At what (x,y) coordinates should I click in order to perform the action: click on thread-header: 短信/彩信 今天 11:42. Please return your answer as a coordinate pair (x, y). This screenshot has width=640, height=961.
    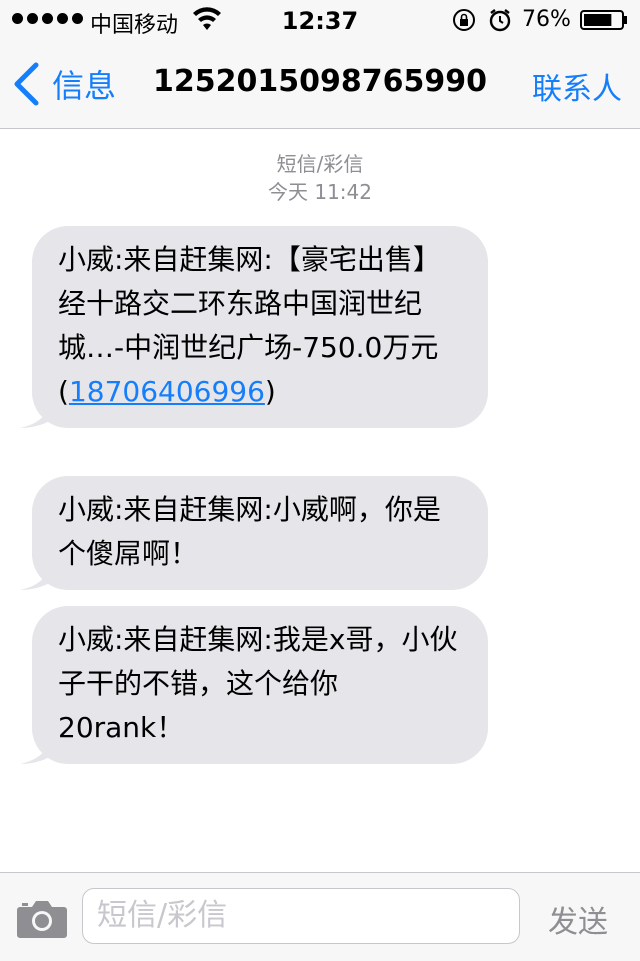
    Looking at the image, I should click on (320, 178).